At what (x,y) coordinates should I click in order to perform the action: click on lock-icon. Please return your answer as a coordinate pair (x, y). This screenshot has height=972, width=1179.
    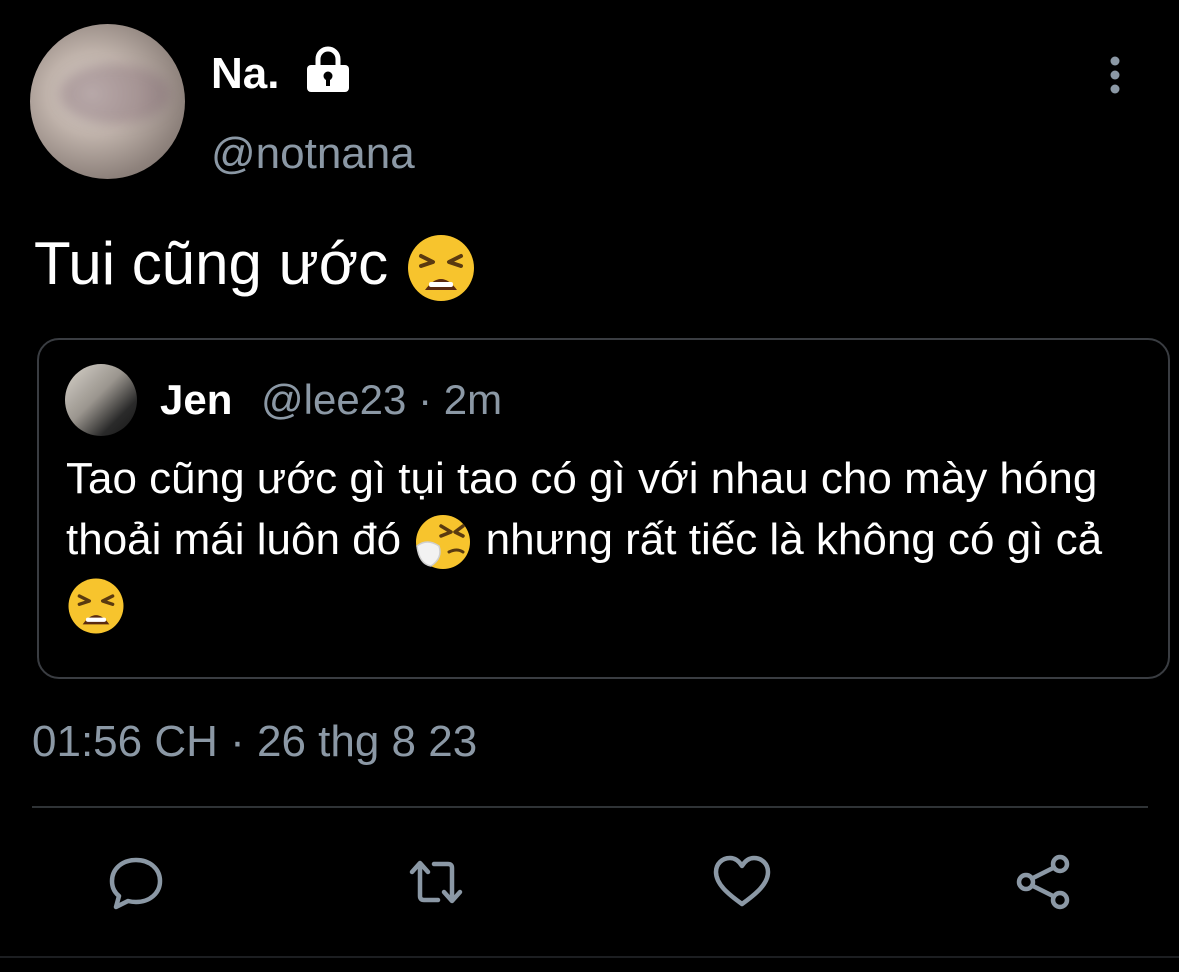
    Looking at the image, I should click on (328, 69).